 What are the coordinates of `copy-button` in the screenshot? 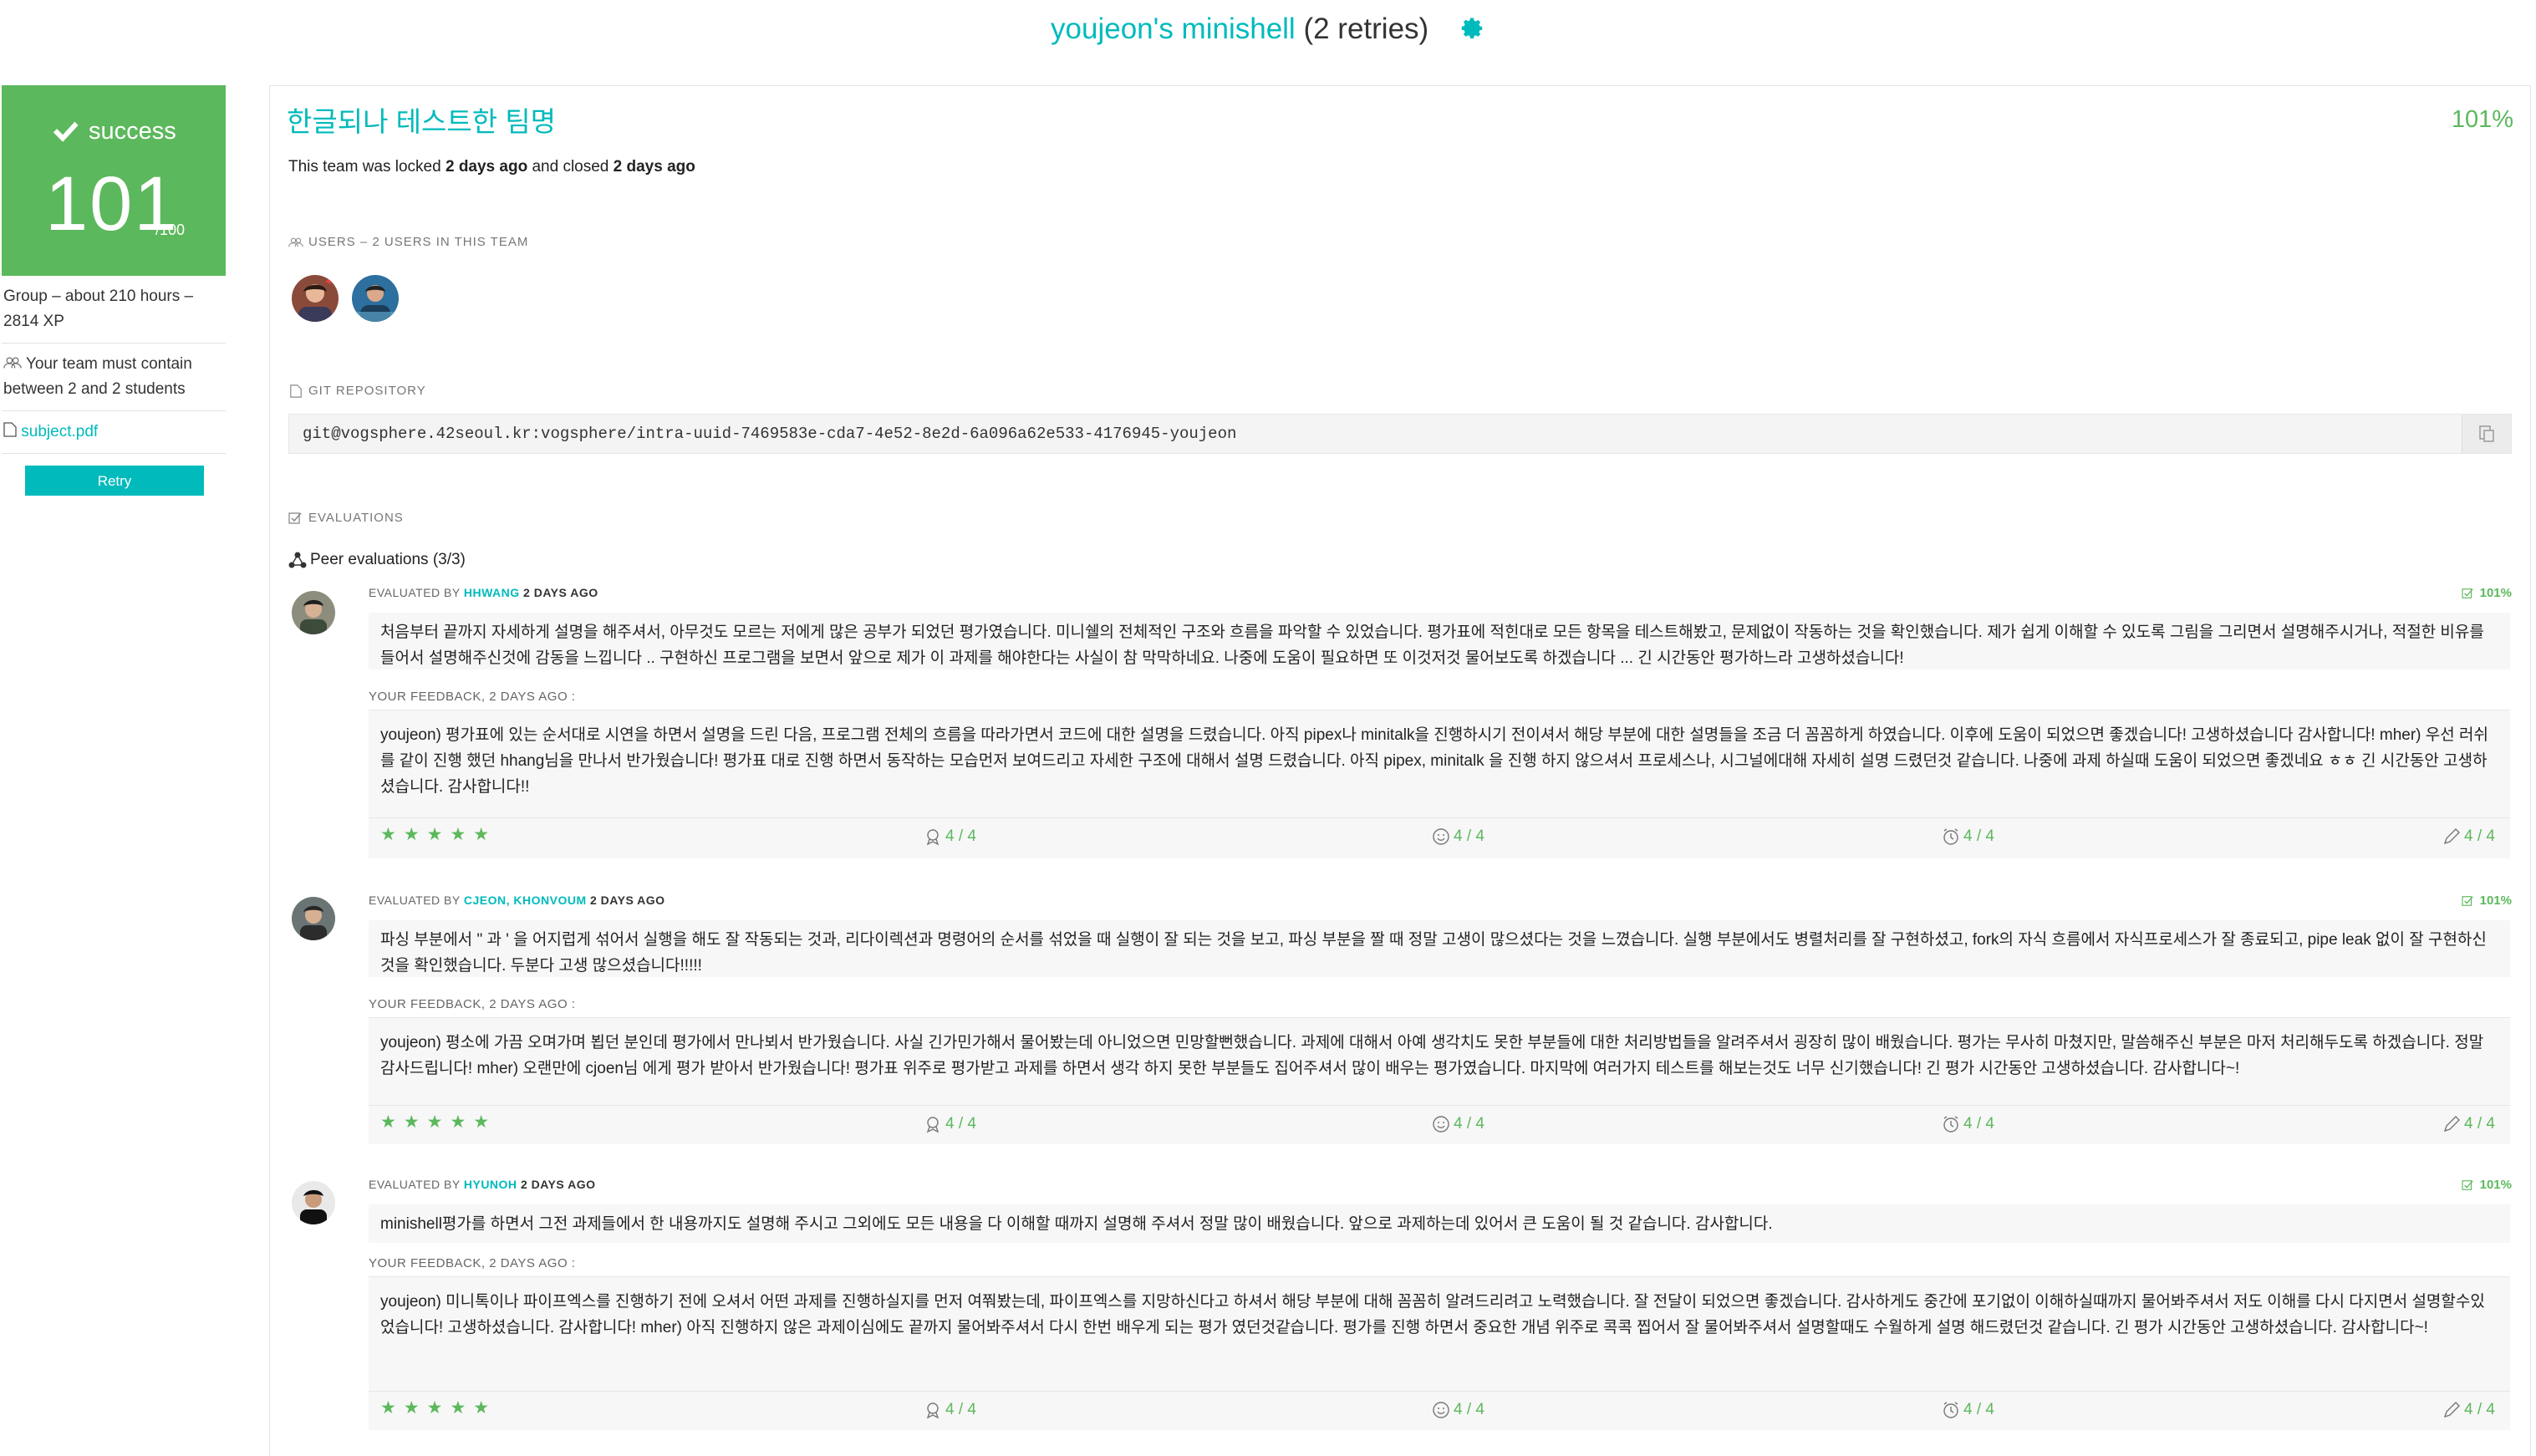 It's located at (2486, 434).